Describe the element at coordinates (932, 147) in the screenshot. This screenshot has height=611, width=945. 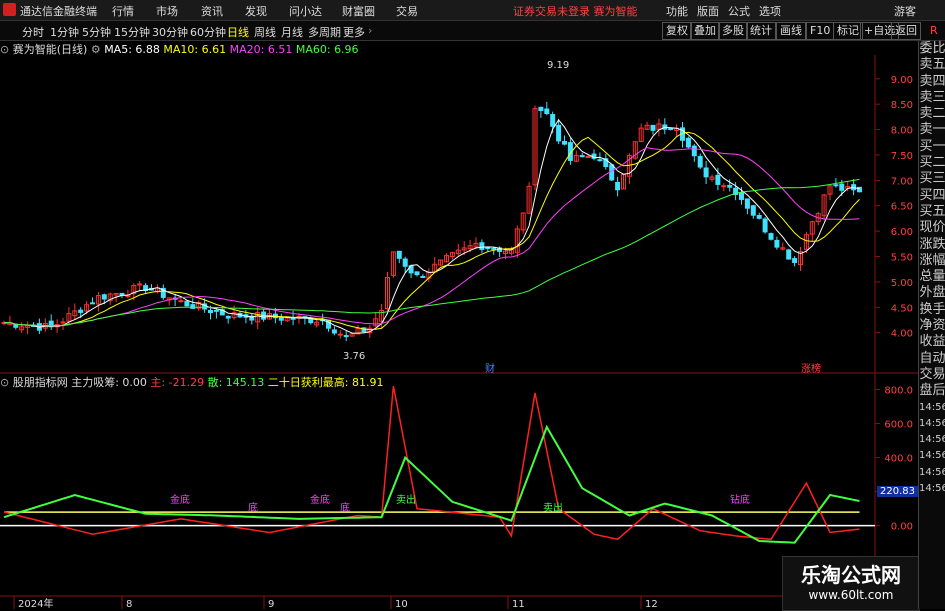
I see `side-item: 买一` at that location.